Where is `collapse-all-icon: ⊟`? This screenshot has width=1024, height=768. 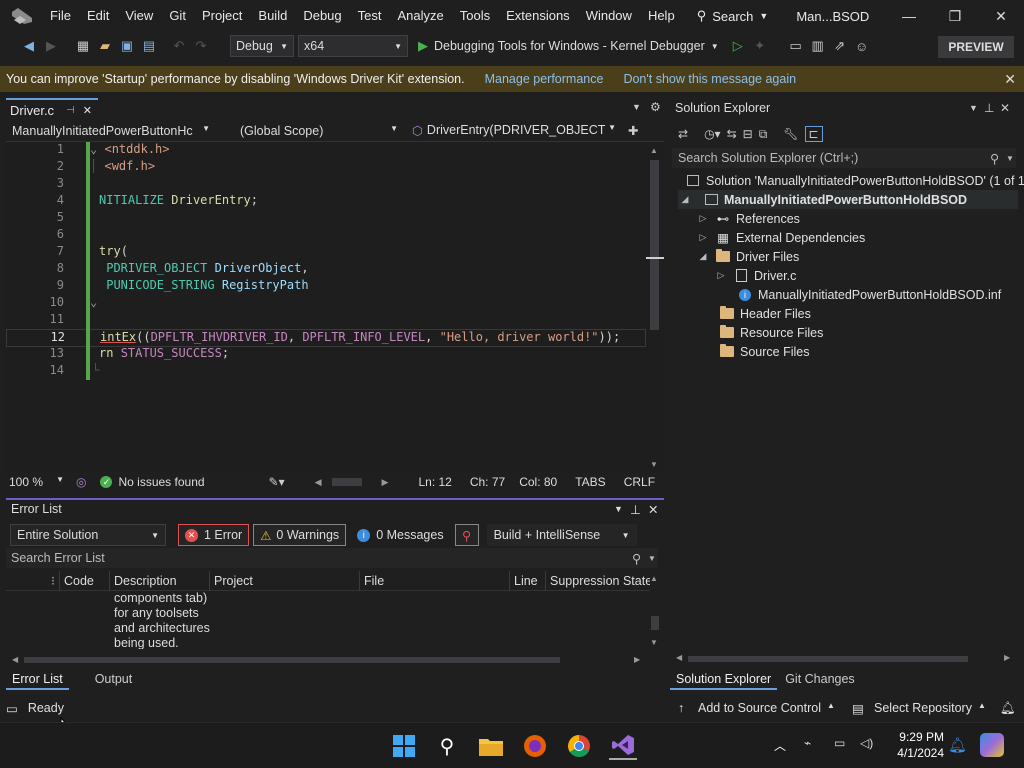
collapse-all-icon: ⊟ is located at coordinates (748, 134).